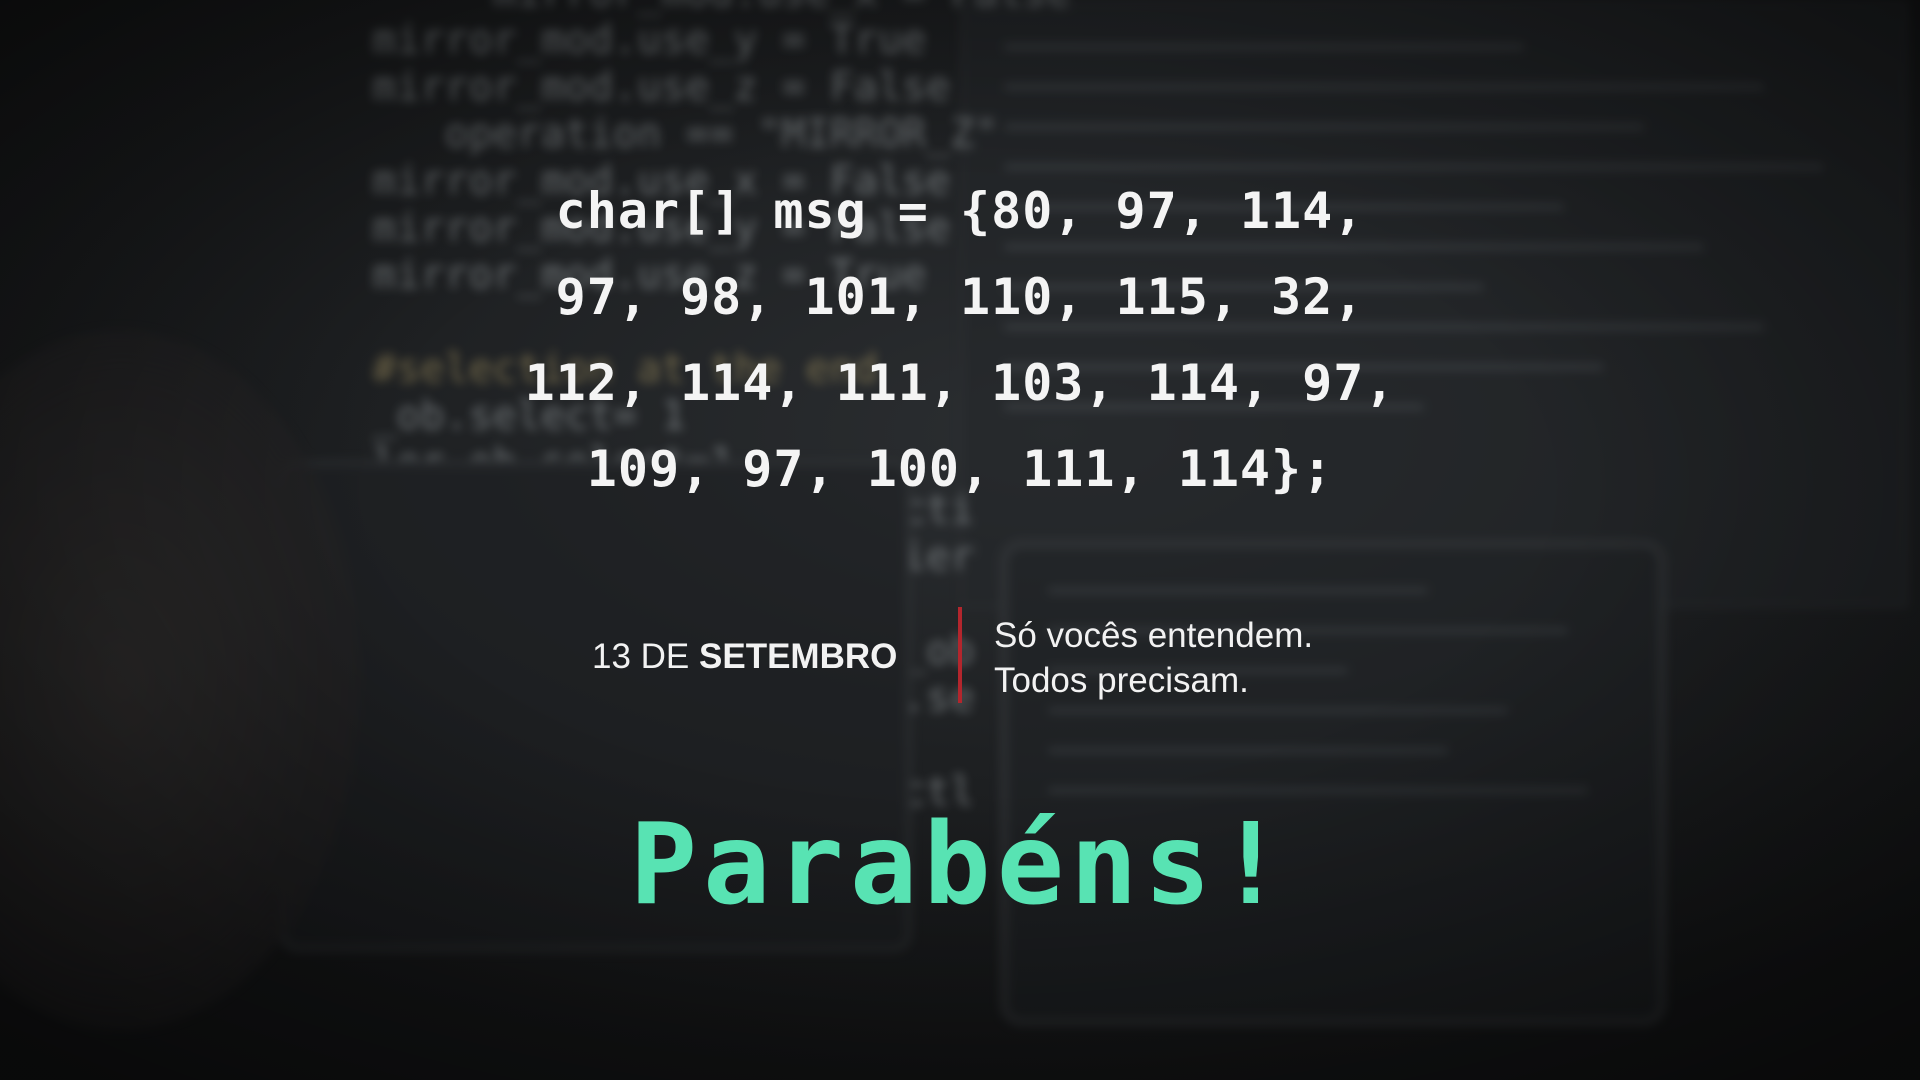 Image resolution: width=1920 pixels, height=1080 pixels. What do you see at coordinates (798, 656) in the screenshot?
I see `date-month: SETEMBRO` at bounding box center [798, 656].